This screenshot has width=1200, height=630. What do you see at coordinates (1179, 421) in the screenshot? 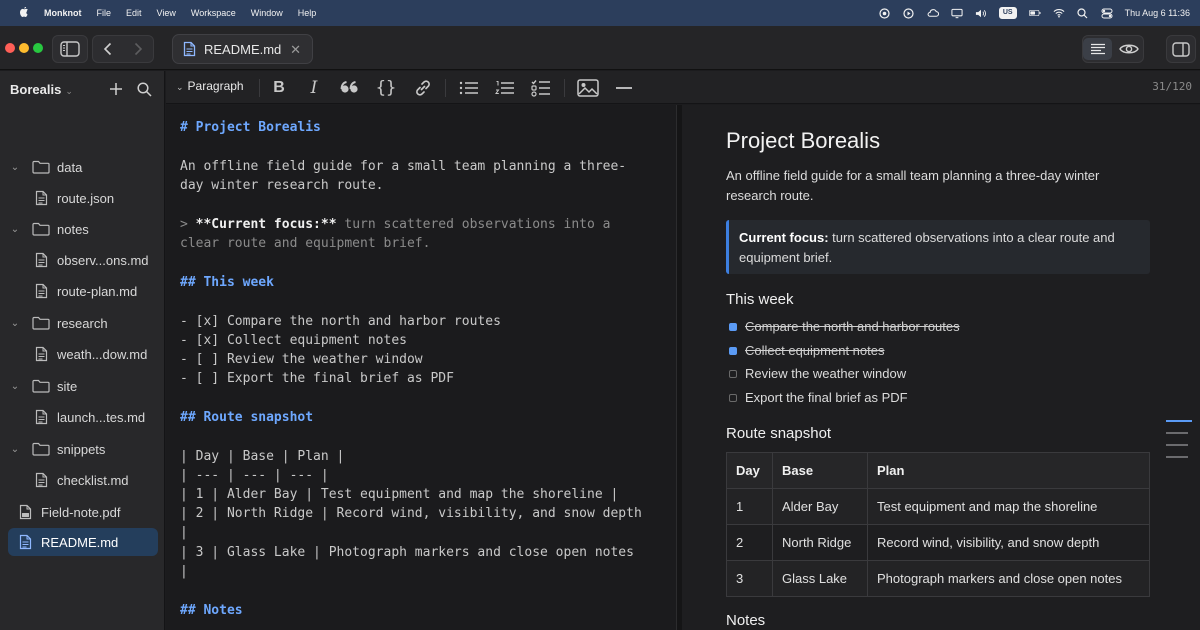
I see `outline-mark-current` at bounding box center [1179, 421].